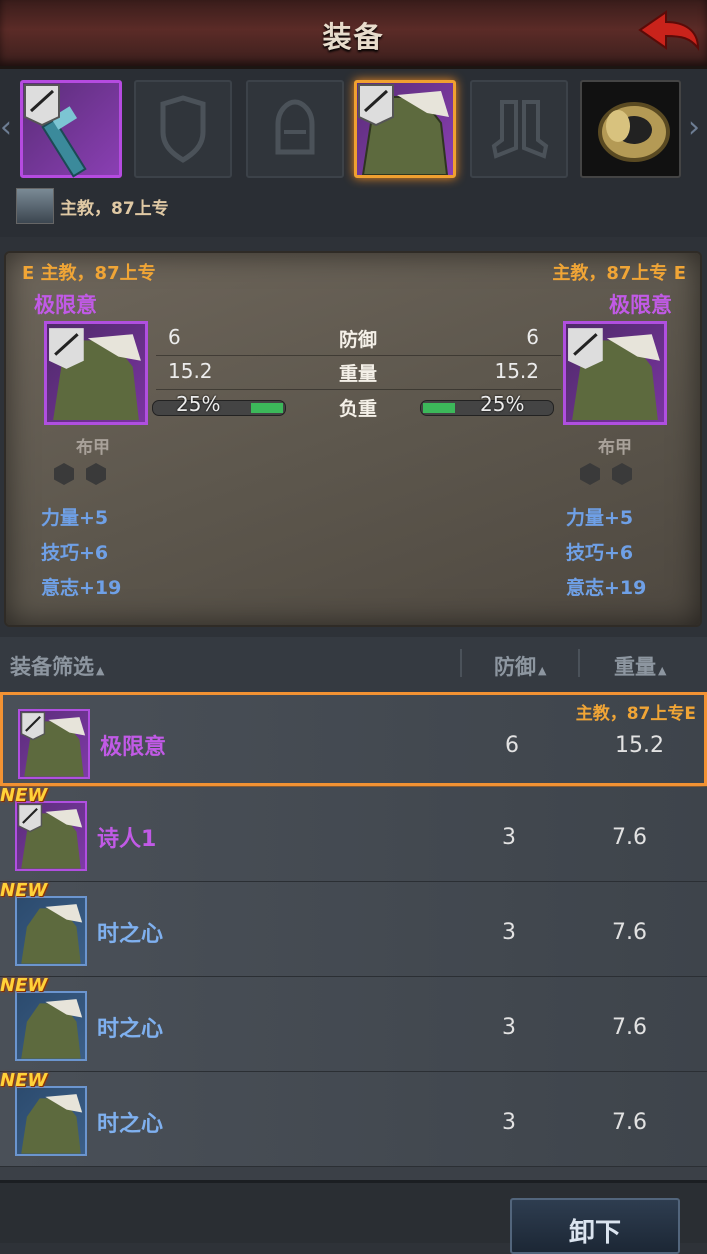 This screenshot has width=707, height=1254. I want to click on ring-icon, so click(634, 132).